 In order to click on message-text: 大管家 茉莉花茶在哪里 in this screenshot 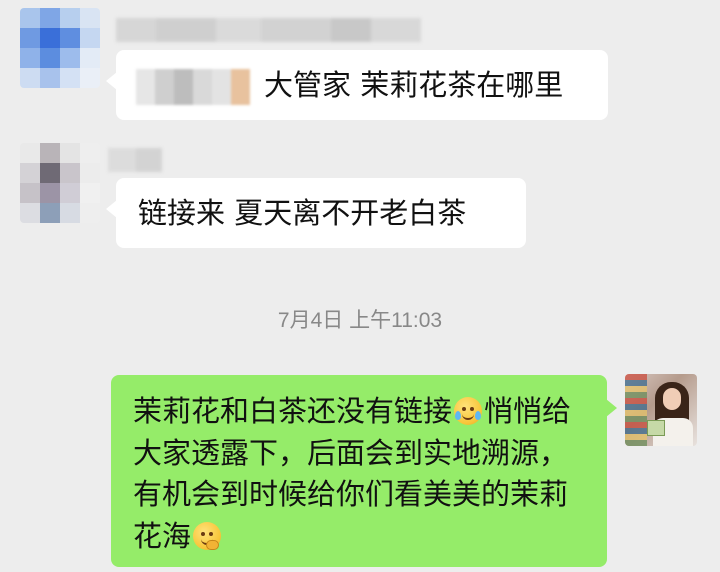, I will do `click(414, 85)`.